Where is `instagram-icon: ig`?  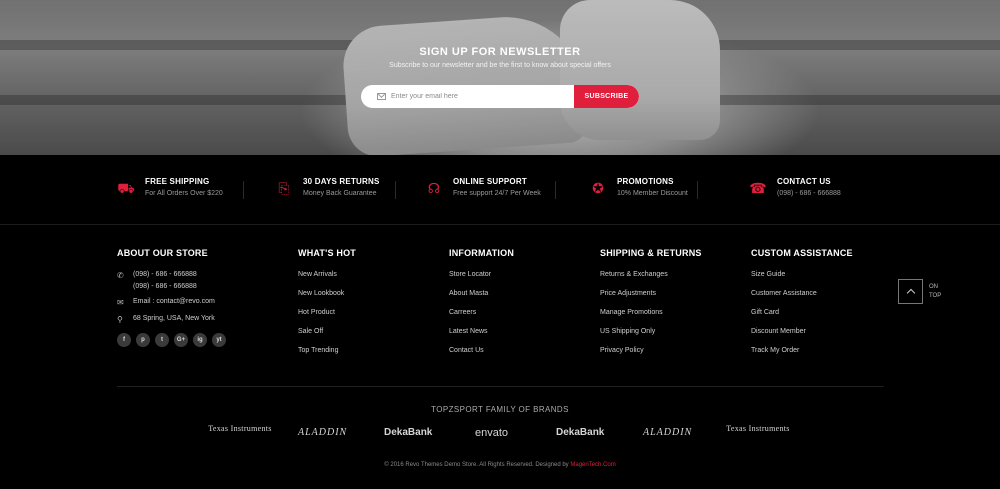 instagram-icon: ig is located at coordinates (200, 340).